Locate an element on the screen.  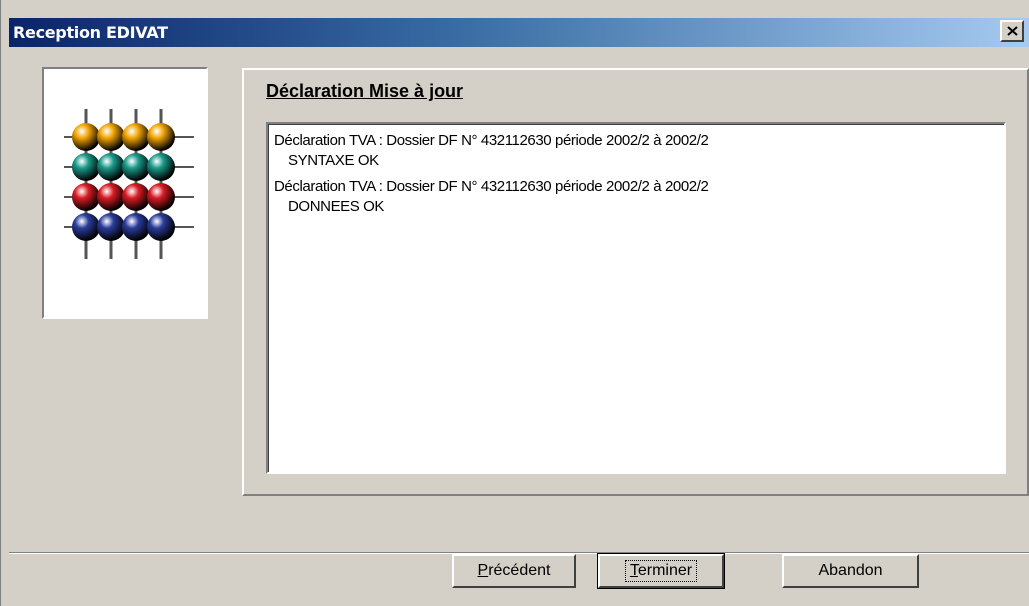
finish-button: Terminer is located at coordinates (661, 571).